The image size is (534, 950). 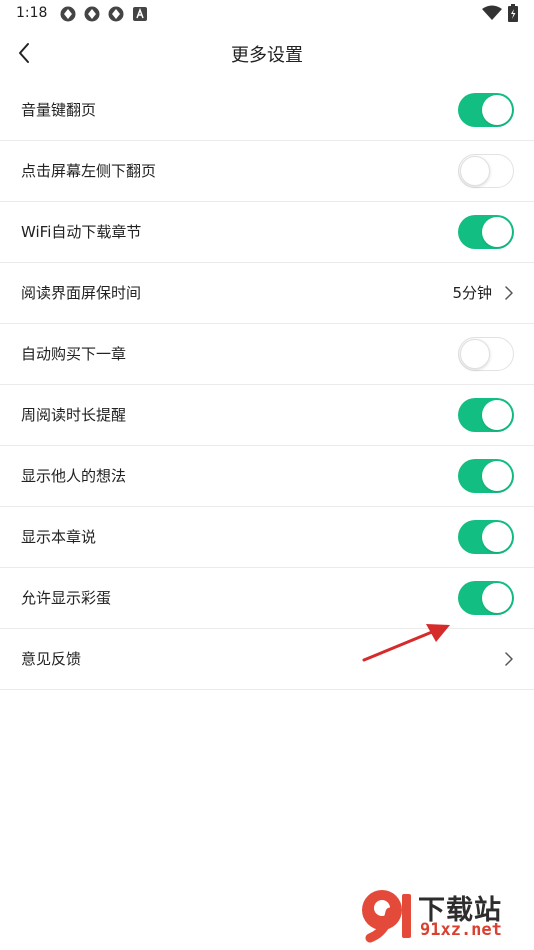 I want to click on setting-label: 自动购买下一章, so click(x=74, y=354).